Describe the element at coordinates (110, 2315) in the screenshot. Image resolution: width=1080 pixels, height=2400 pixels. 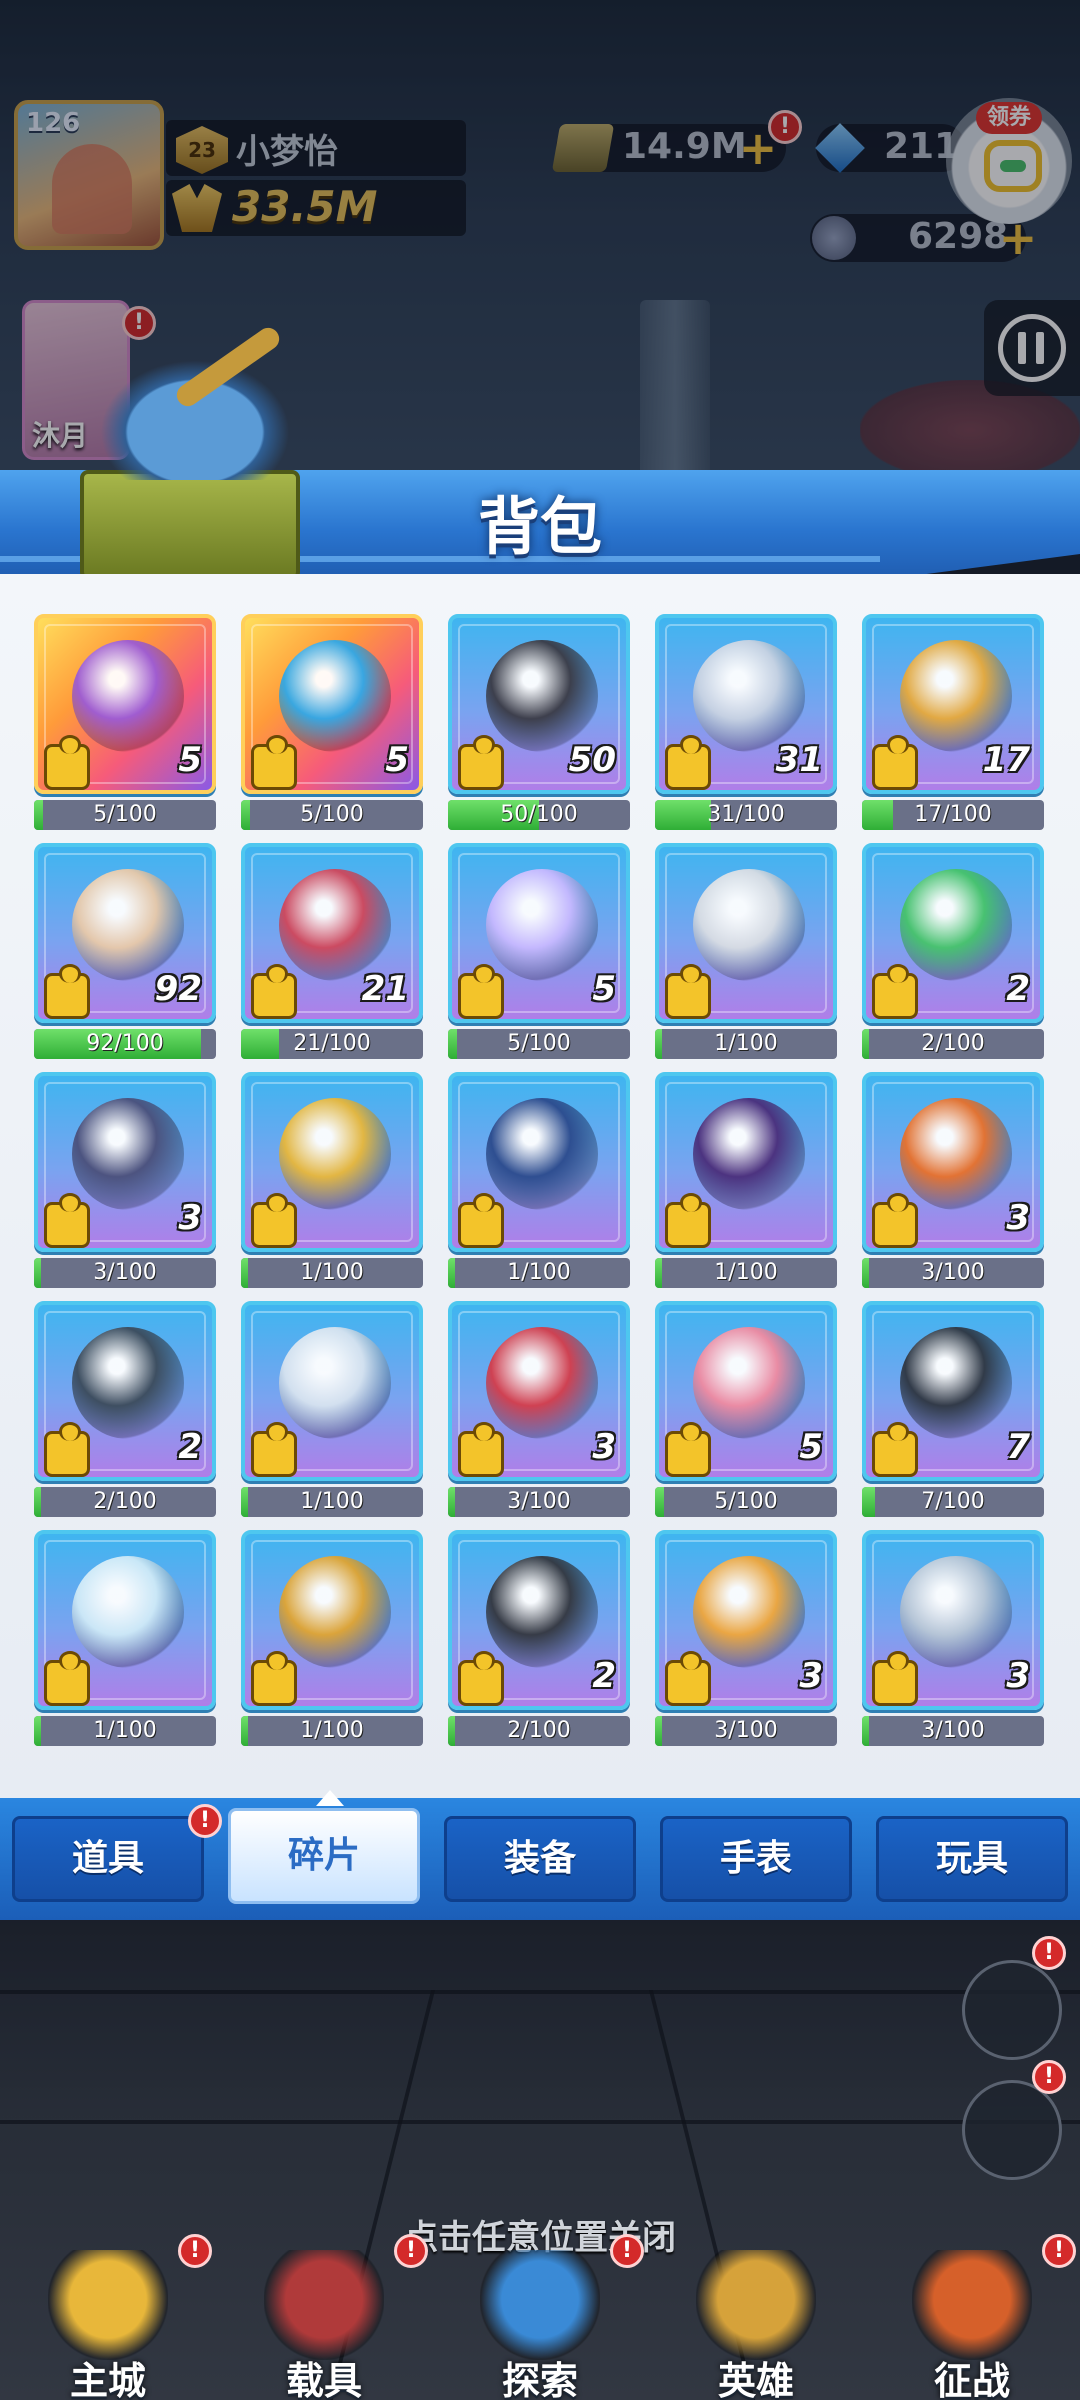
I see `nav-castle: 主城!` at that location.